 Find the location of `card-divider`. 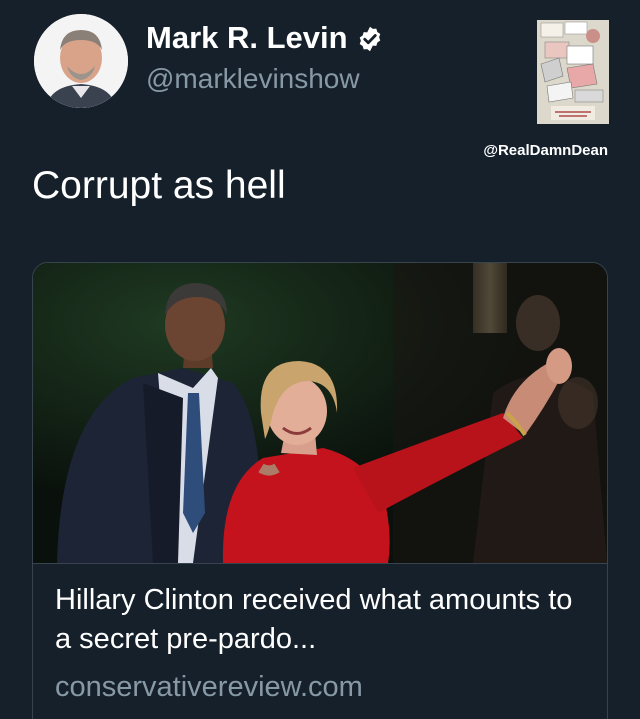

card-divider is located at coordinates (320, 563).